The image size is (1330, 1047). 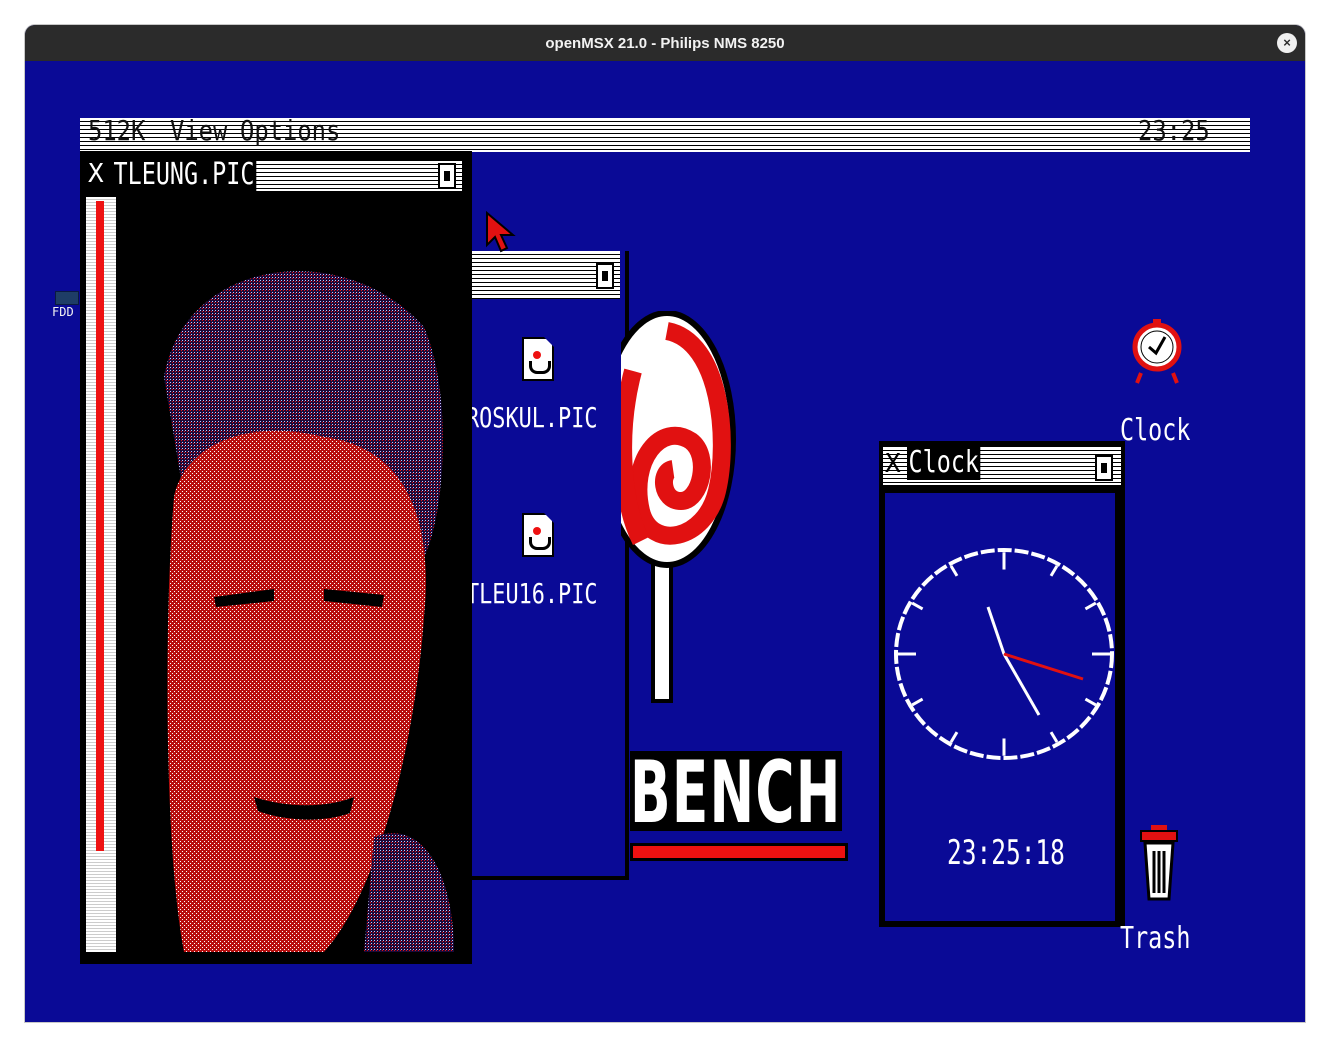 I want to click on picture-window-close-button: X, so click(x=96, y=174).